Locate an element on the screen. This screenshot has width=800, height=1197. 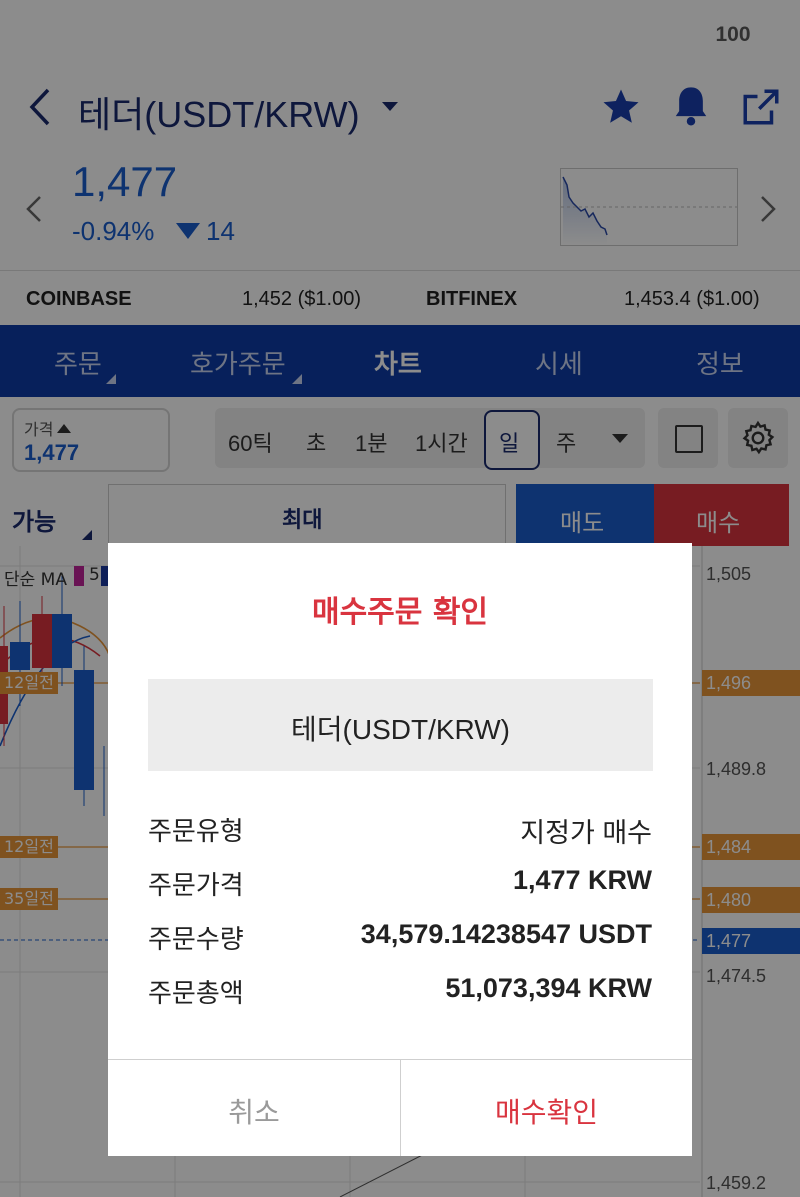
order-price-label: 주문가격 is located at coordinates (196, 886).